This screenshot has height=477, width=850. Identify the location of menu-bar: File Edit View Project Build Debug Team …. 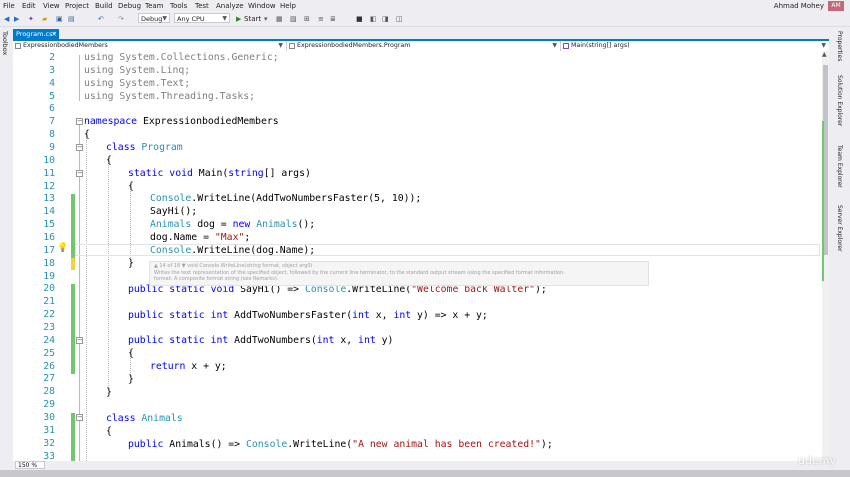
(425, 6).